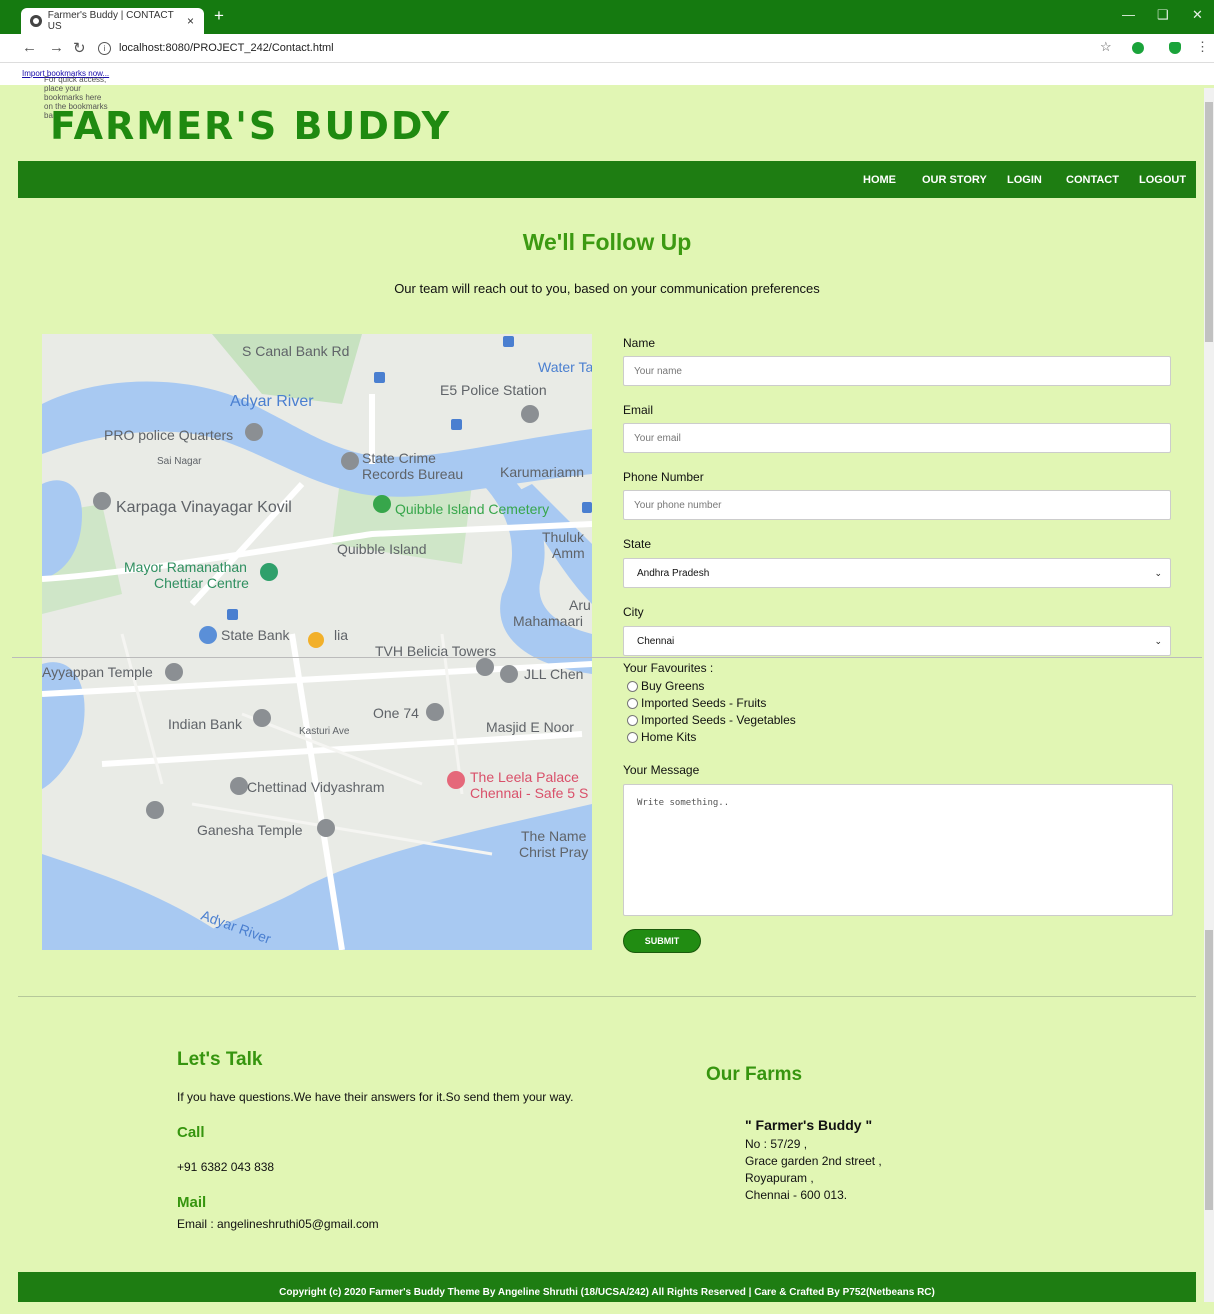  I want to click on map-label: Water Ta, so click(565, 367).